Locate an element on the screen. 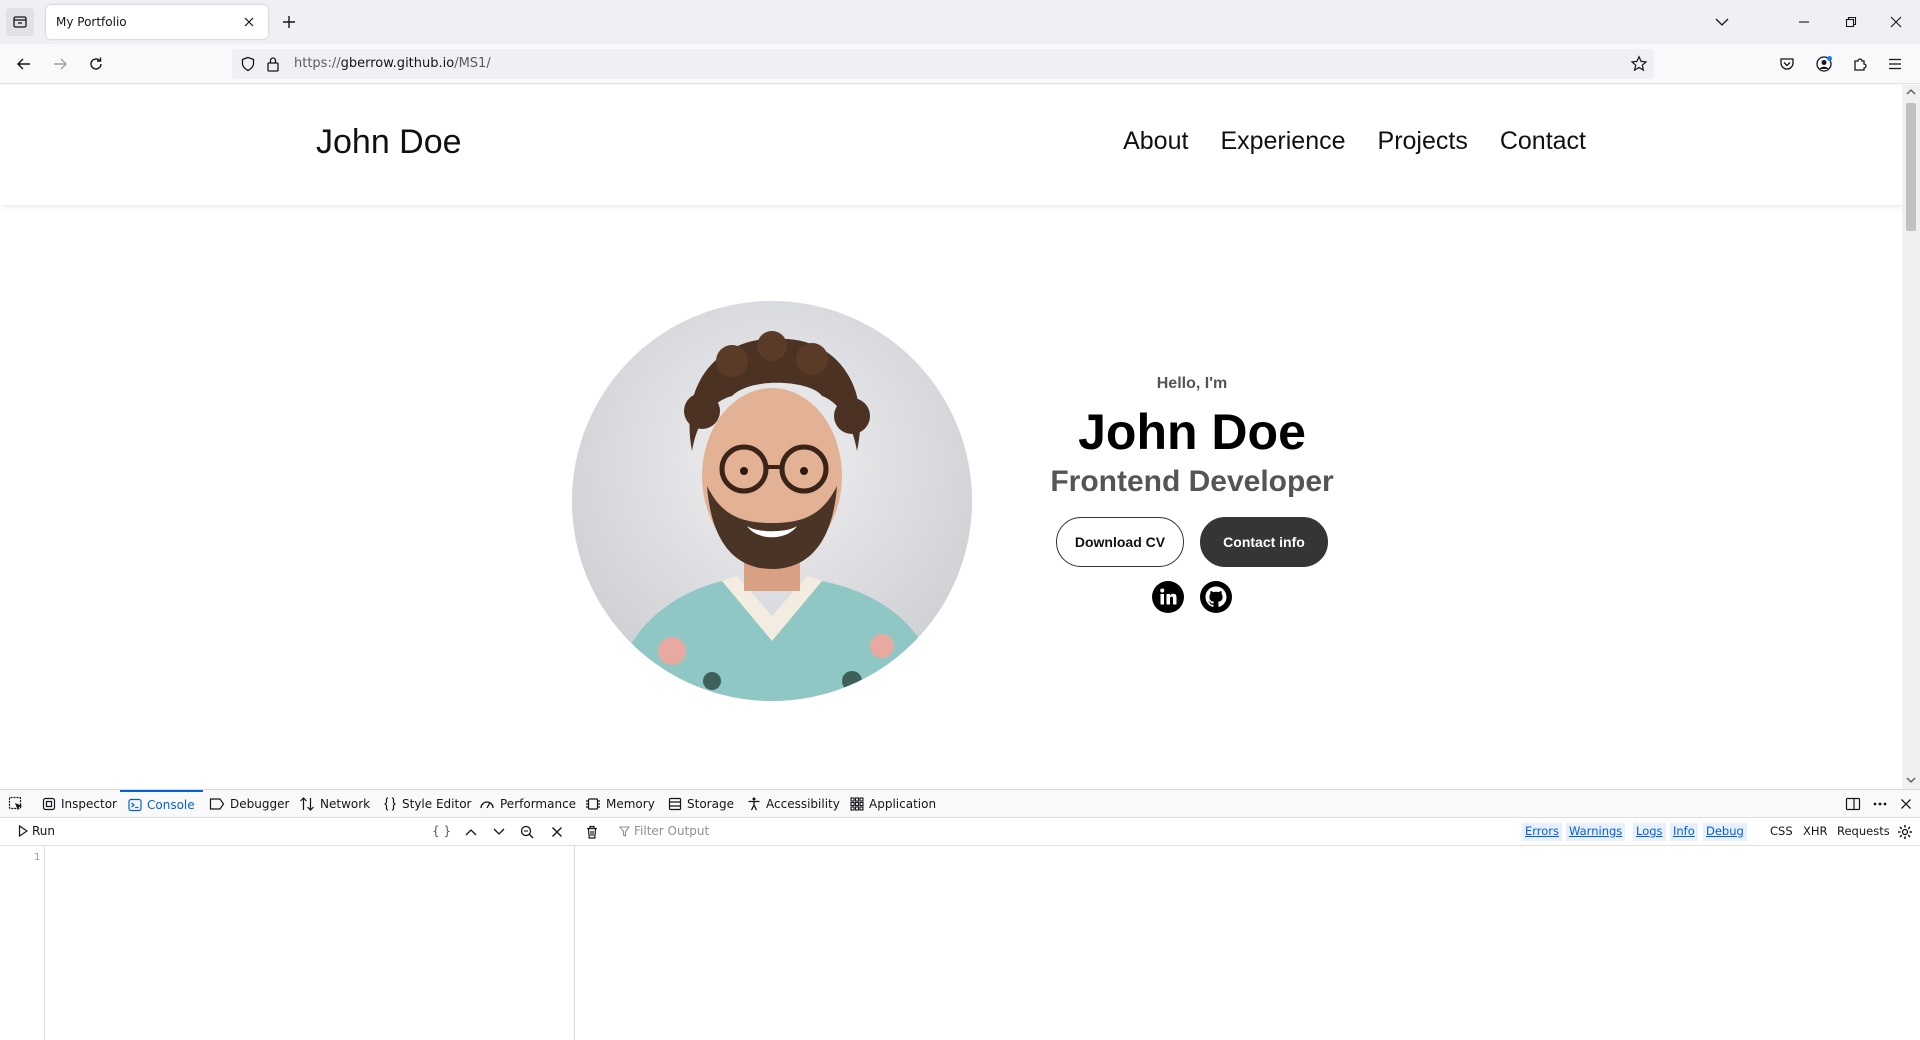  lock-icon is located at coordinates (273, 65).